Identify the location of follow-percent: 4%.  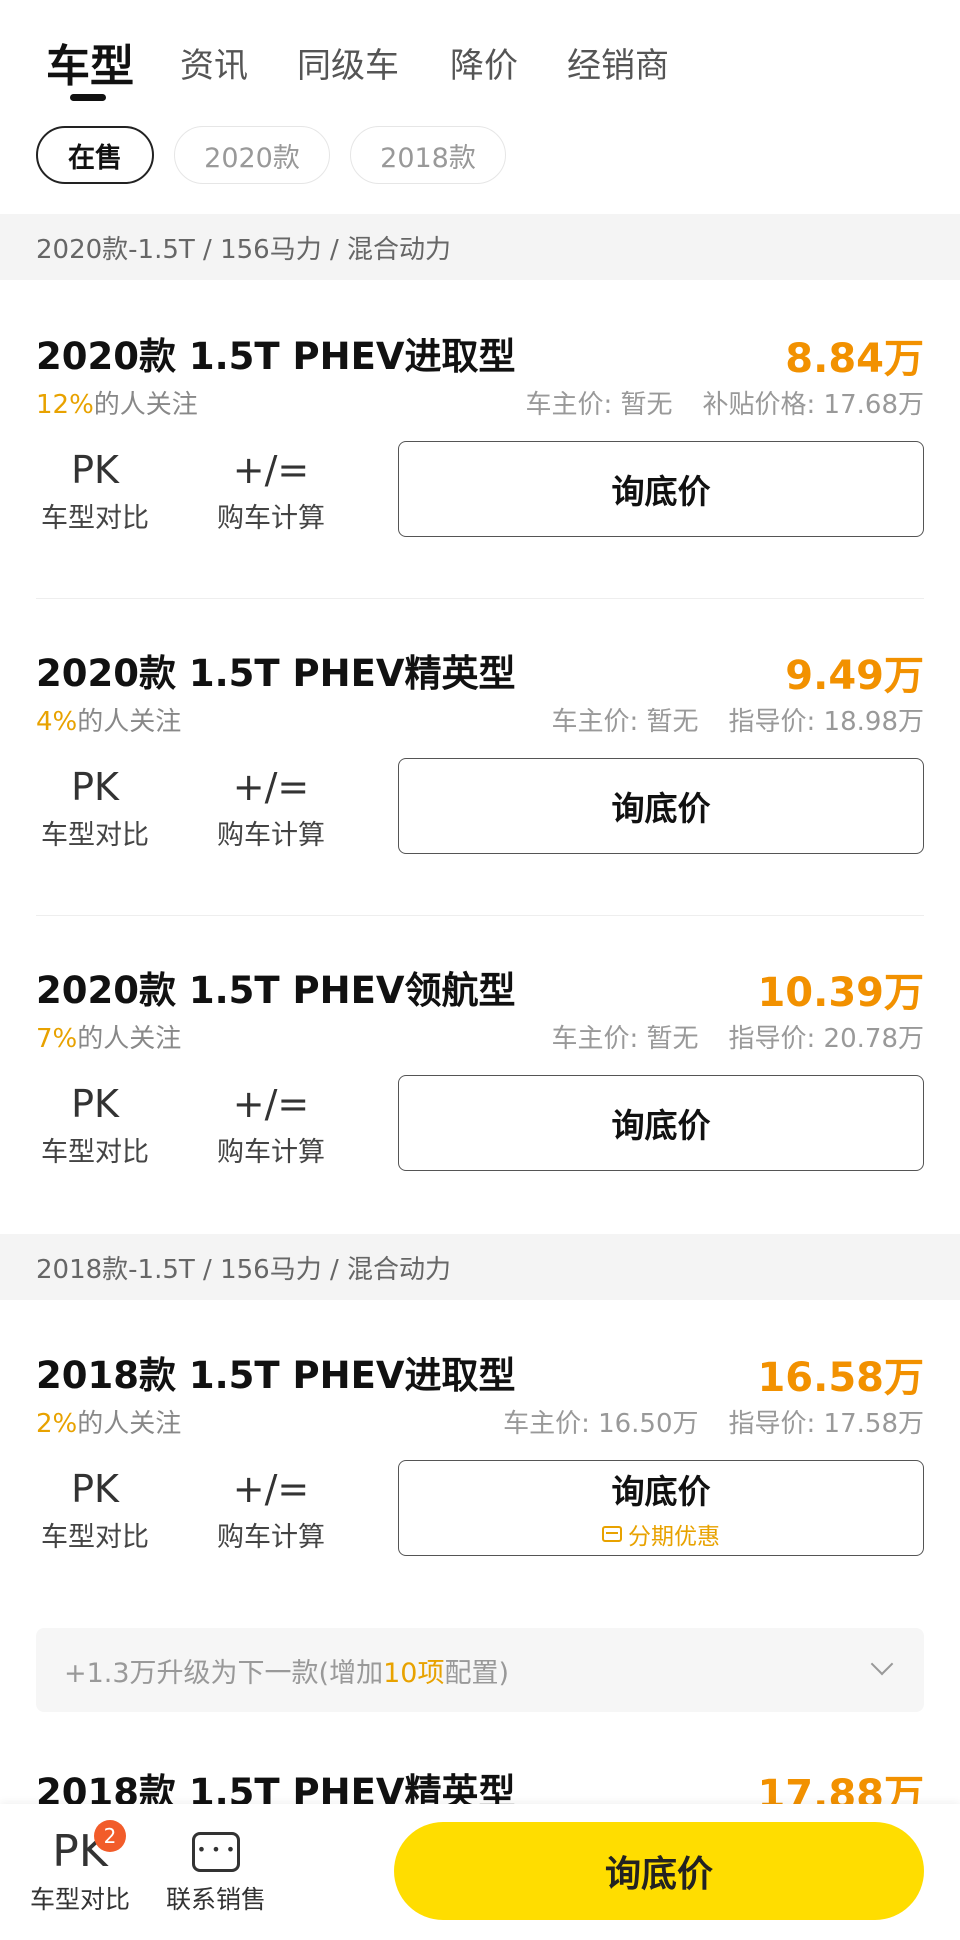
(57, 722).